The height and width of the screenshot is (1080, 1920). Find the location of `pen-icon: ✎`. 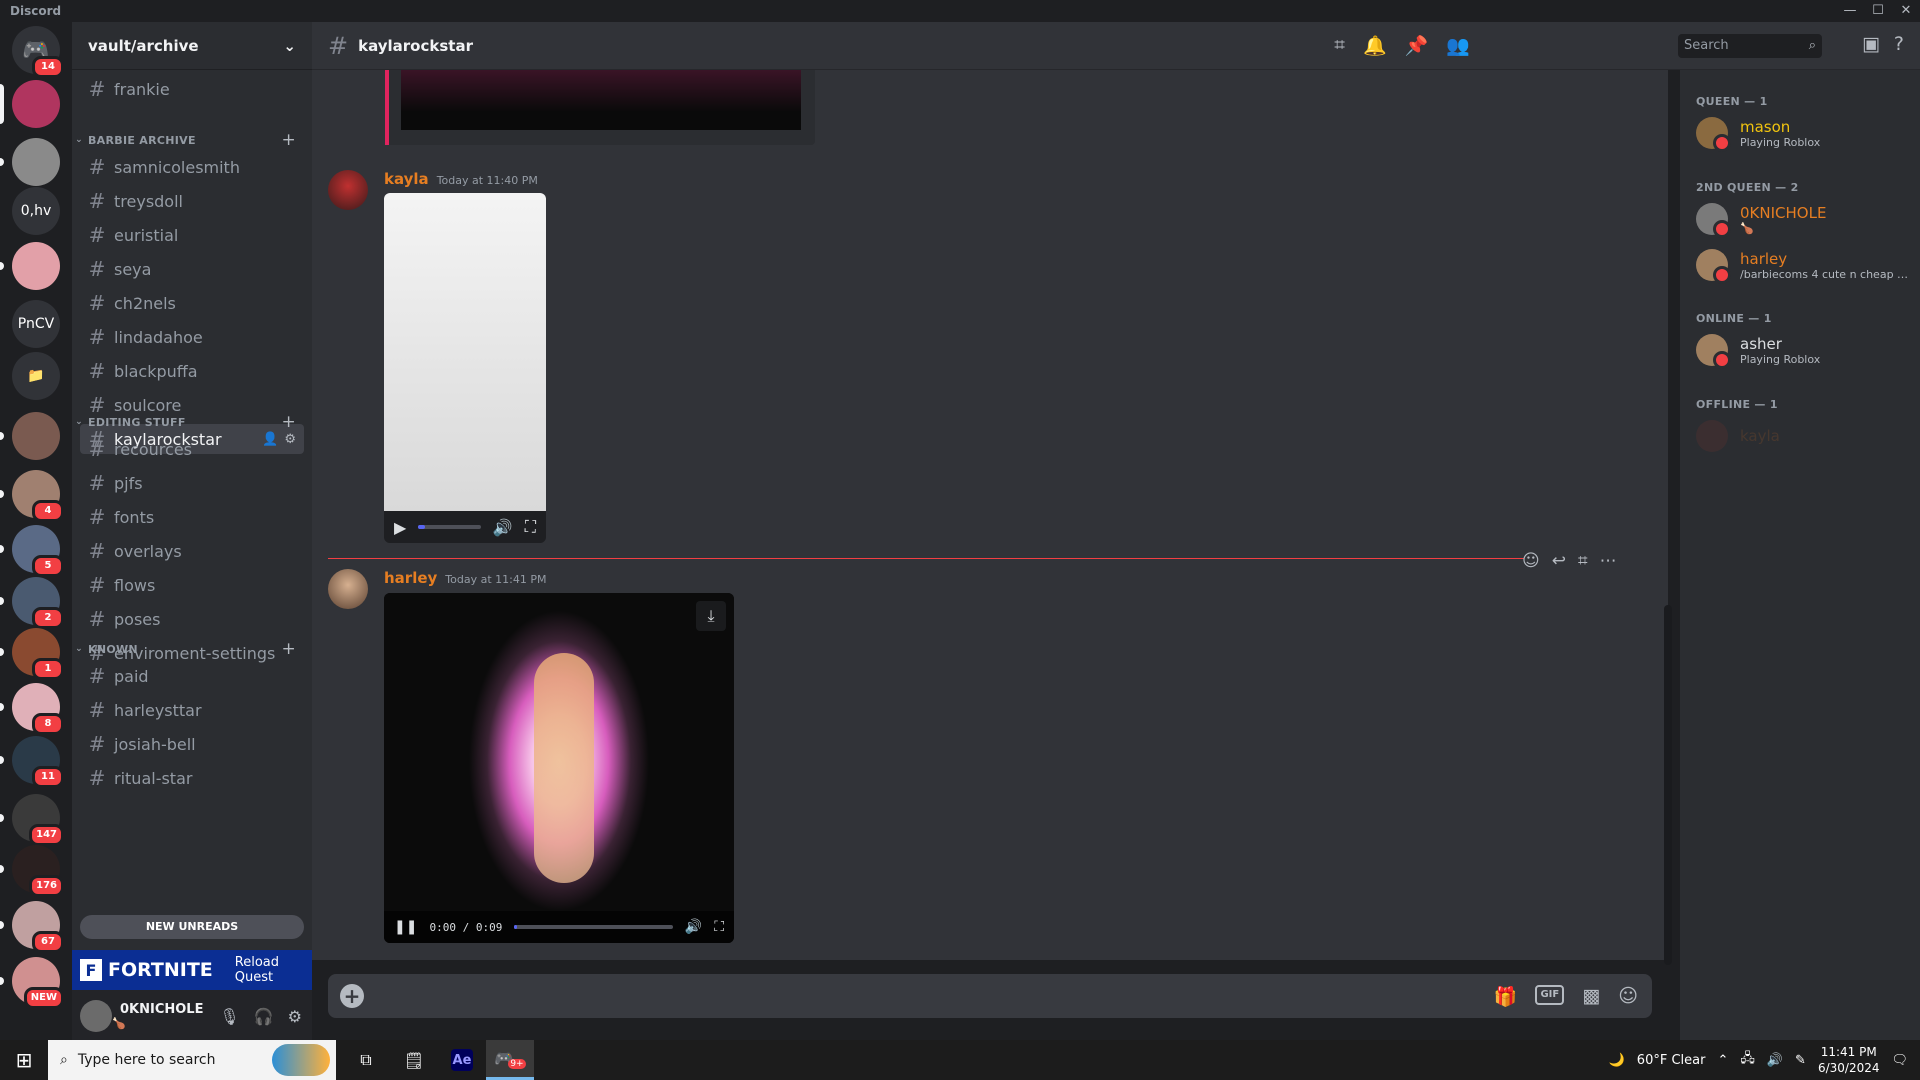

pen-icon: ✎ is located at coordinates (1800, 1060).